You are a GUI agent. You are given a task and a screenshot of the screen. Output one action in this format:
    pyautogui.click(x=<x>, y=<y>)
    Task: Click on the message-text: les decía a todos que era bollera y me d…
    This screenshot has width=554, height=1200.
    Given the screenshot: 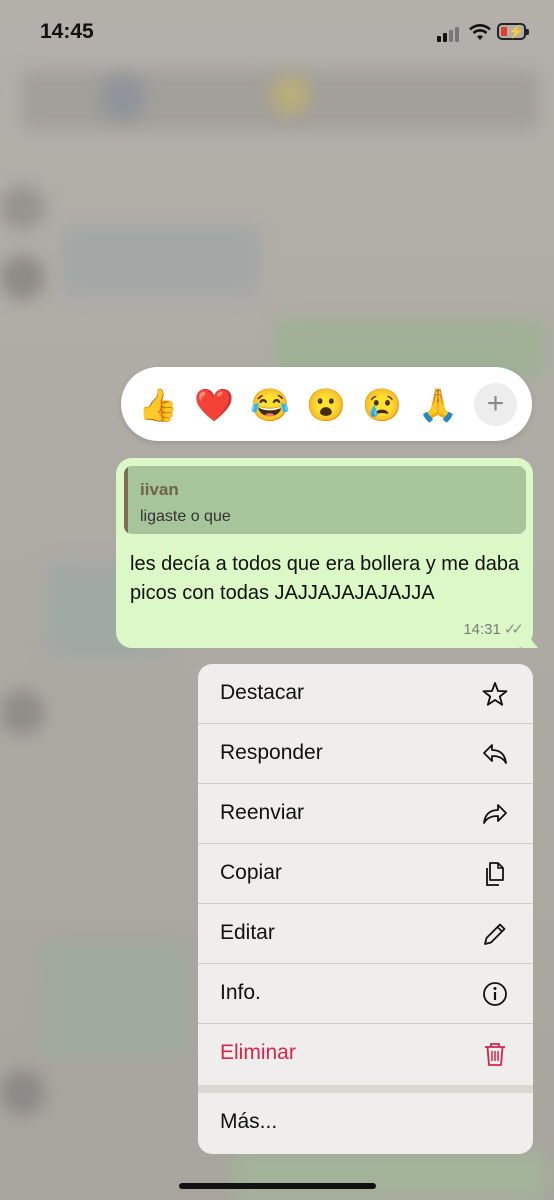 What is the action you would take?
    pyautogui.click(x=325, y=578)
    